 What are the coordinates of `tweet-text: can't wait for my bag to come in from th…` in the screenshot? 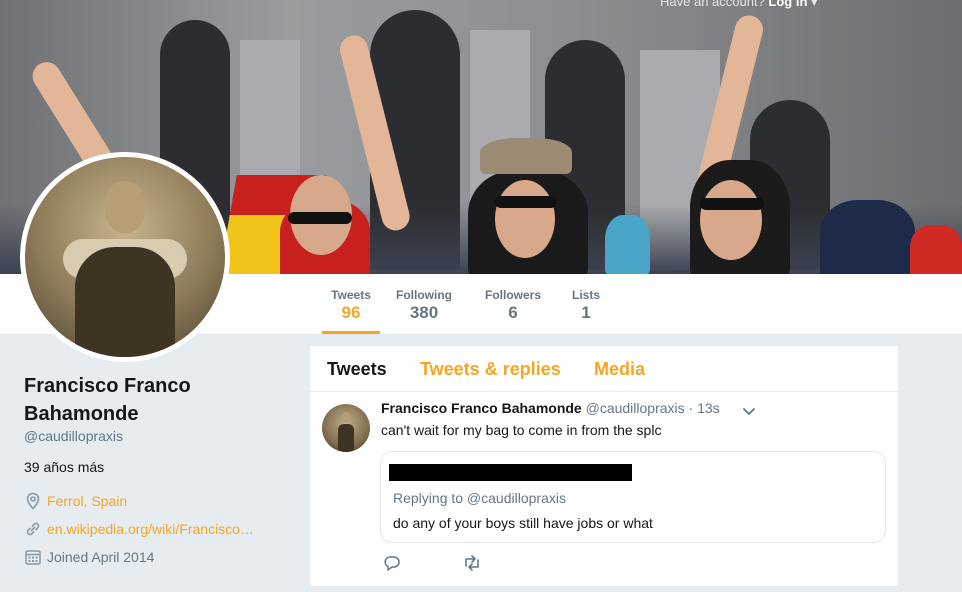 It's located at (521, 430).